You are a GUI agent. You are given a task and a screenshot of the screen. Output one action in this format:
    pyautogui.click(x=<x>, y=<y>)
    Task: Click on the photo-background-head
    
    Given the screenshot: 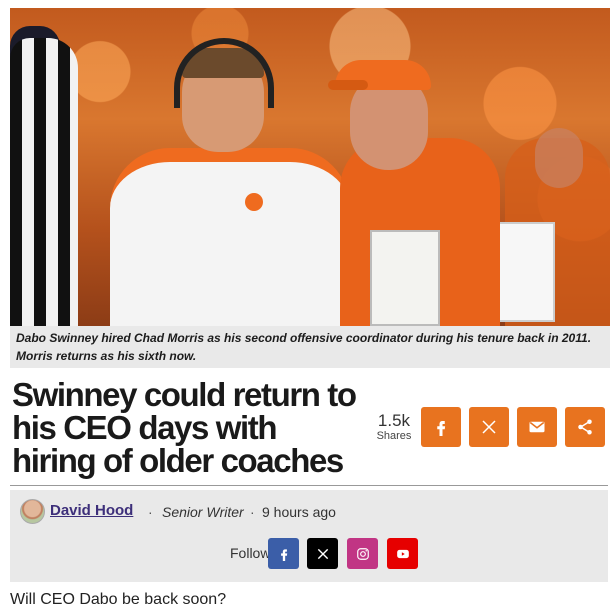 What is the action you would take?
    pyautogui.click(x=559, y=158)
    